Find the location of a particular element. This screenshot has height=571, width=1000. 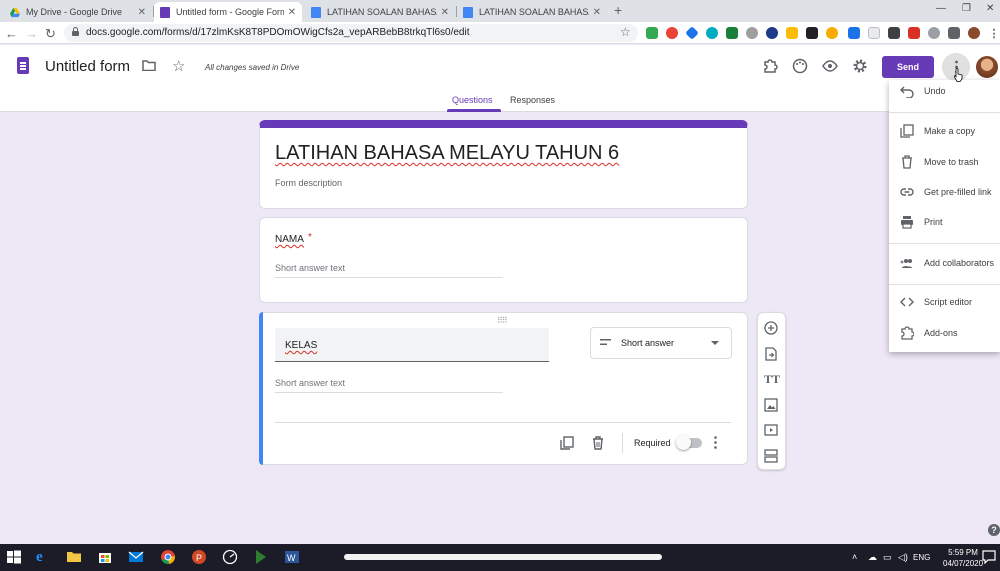

word-icon: W is located at coordinates (292, 557).